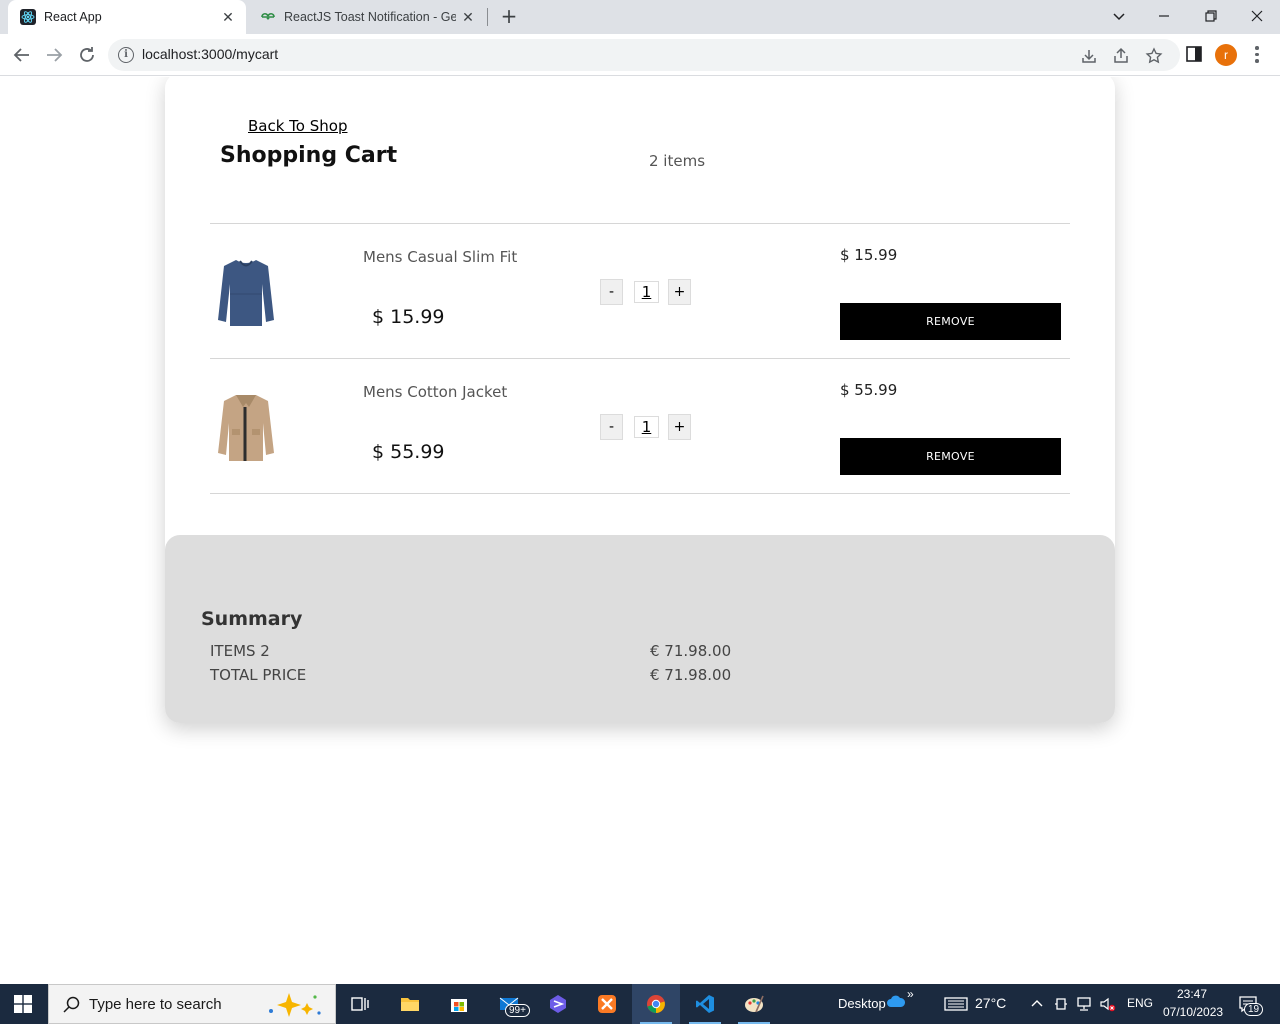  I want to click on clock-date: 07/10/2023, so click(1193, 1012).